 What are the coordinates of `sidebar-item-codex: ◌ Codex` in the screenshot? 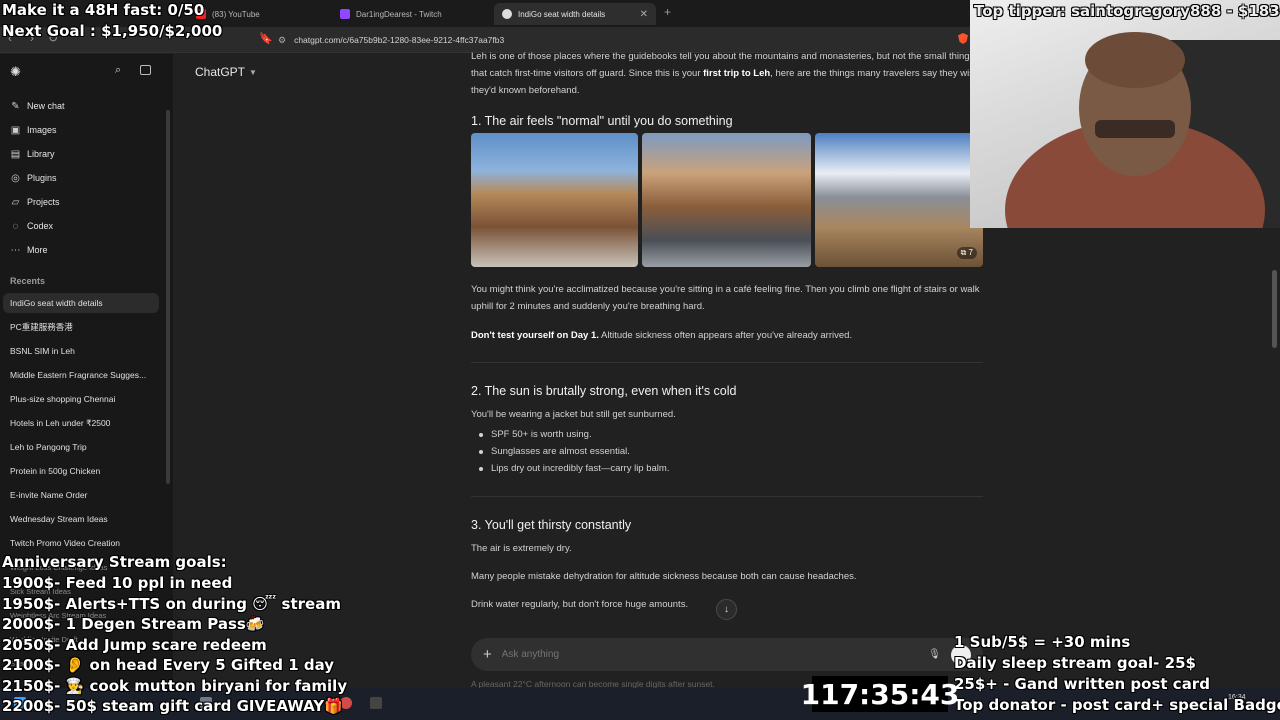 It's located at (32, 226).